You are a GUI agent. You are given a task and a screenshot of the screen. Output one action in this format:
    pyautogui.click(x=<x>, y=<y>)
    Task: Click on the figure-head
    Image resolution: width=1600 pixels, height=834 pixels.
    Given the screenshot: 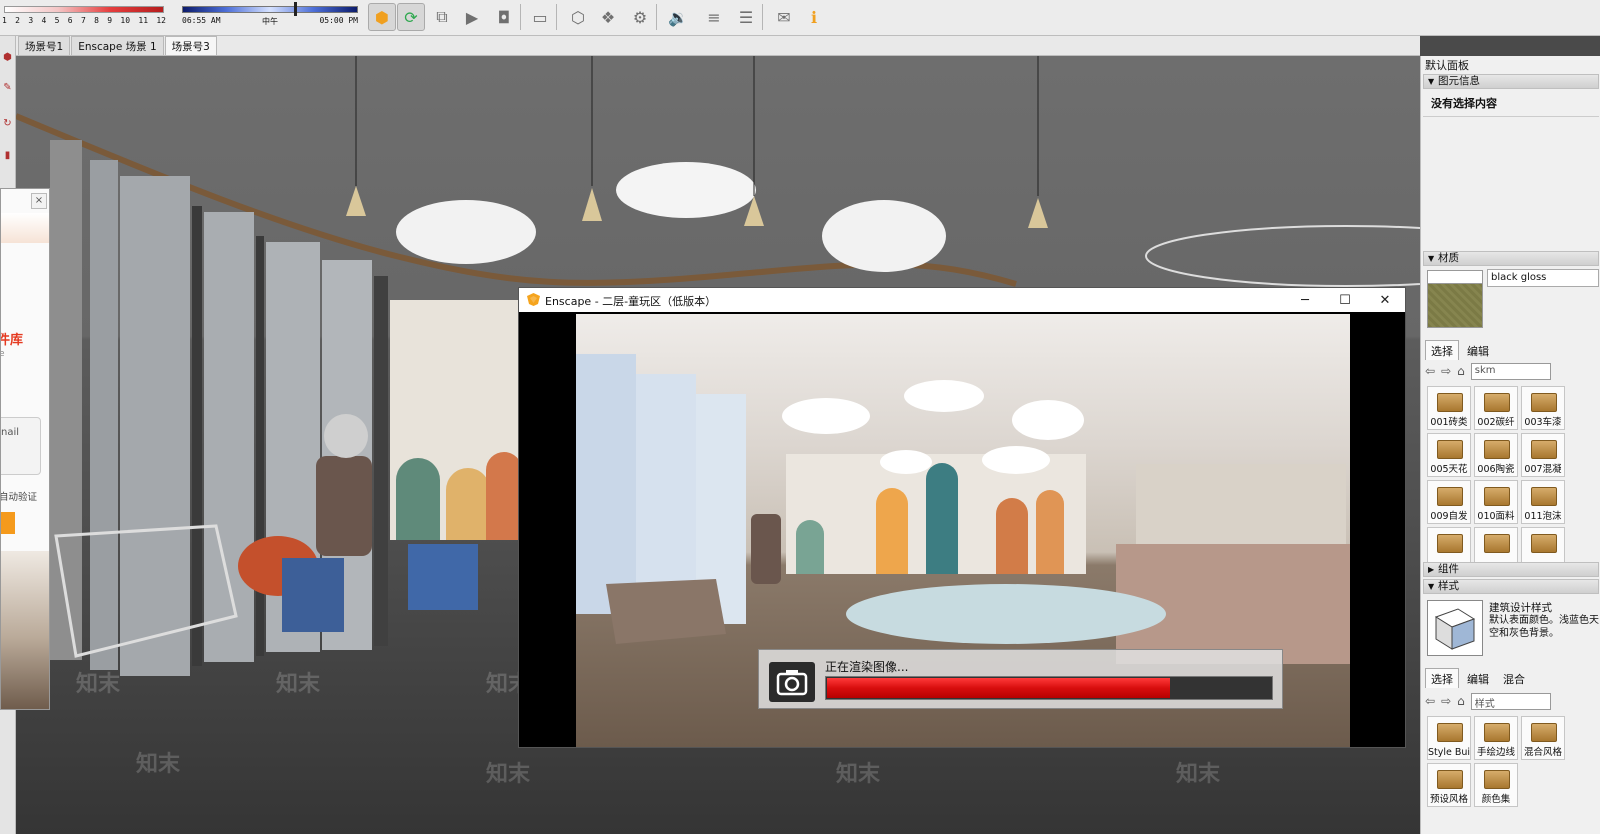 What is the action you would take?
    pyautogui.click(x=346, y=436)
    